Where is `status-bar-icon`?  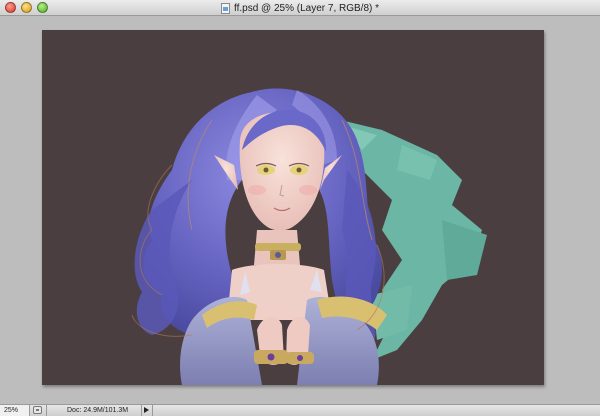 status-bar-icon is located at coordinates (37, 410).